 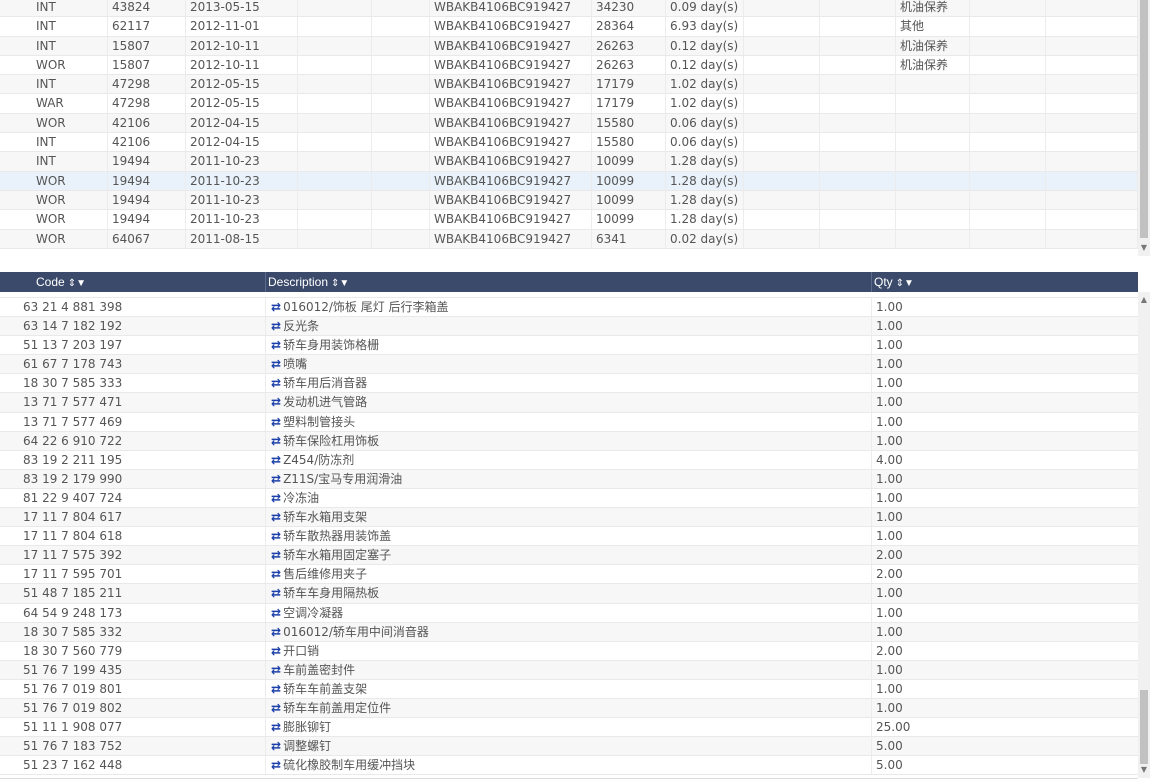 What do you see at coordinates (569, 747) in the screenshot?
I see `parts-row: 51 76 7 183 752 ⇄ 调整螺钉 5.00` at bounding box center [569, 747].